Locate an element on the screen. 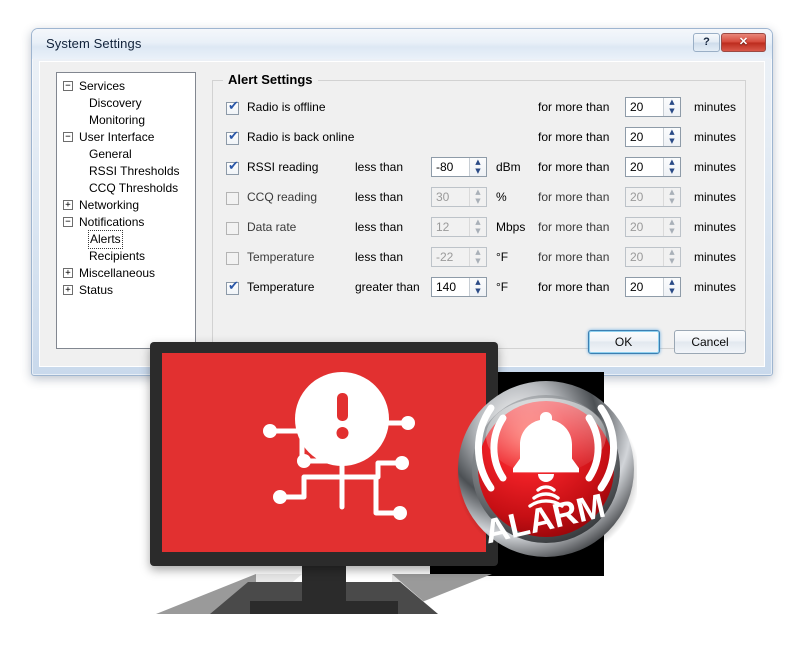 The width and height of the screenshot is (800, 647). sidebar-item-general: General is located at coordinates (126, 154).